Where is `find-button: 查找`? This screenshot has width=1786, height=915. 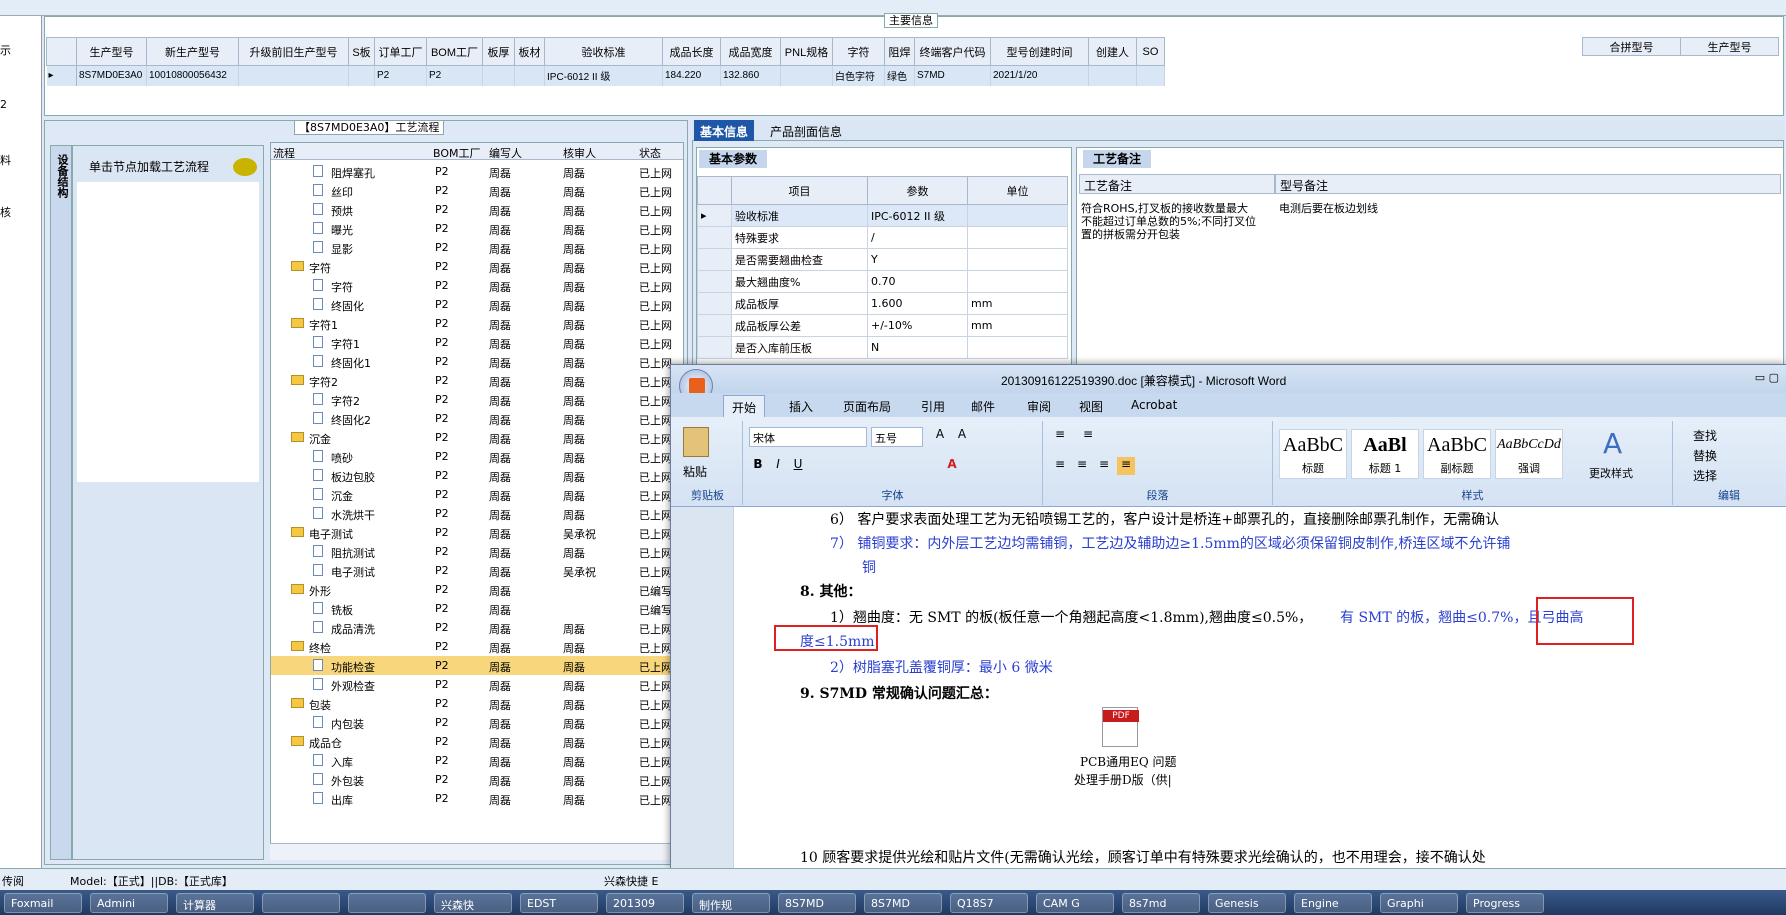 find-button: 查找 is located at coordinates (1705, 435).